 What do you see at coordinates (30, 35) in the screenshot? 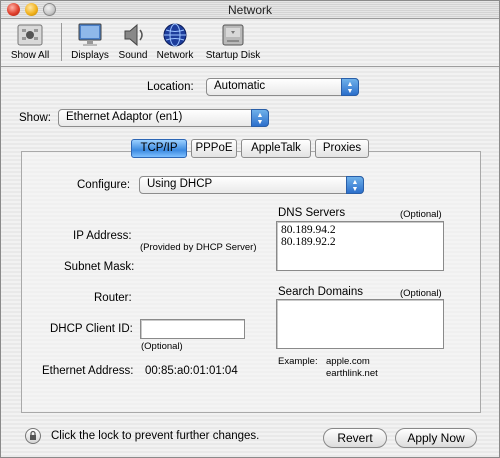
I see `apple-grid-icon` at bounding box center [30, 35].